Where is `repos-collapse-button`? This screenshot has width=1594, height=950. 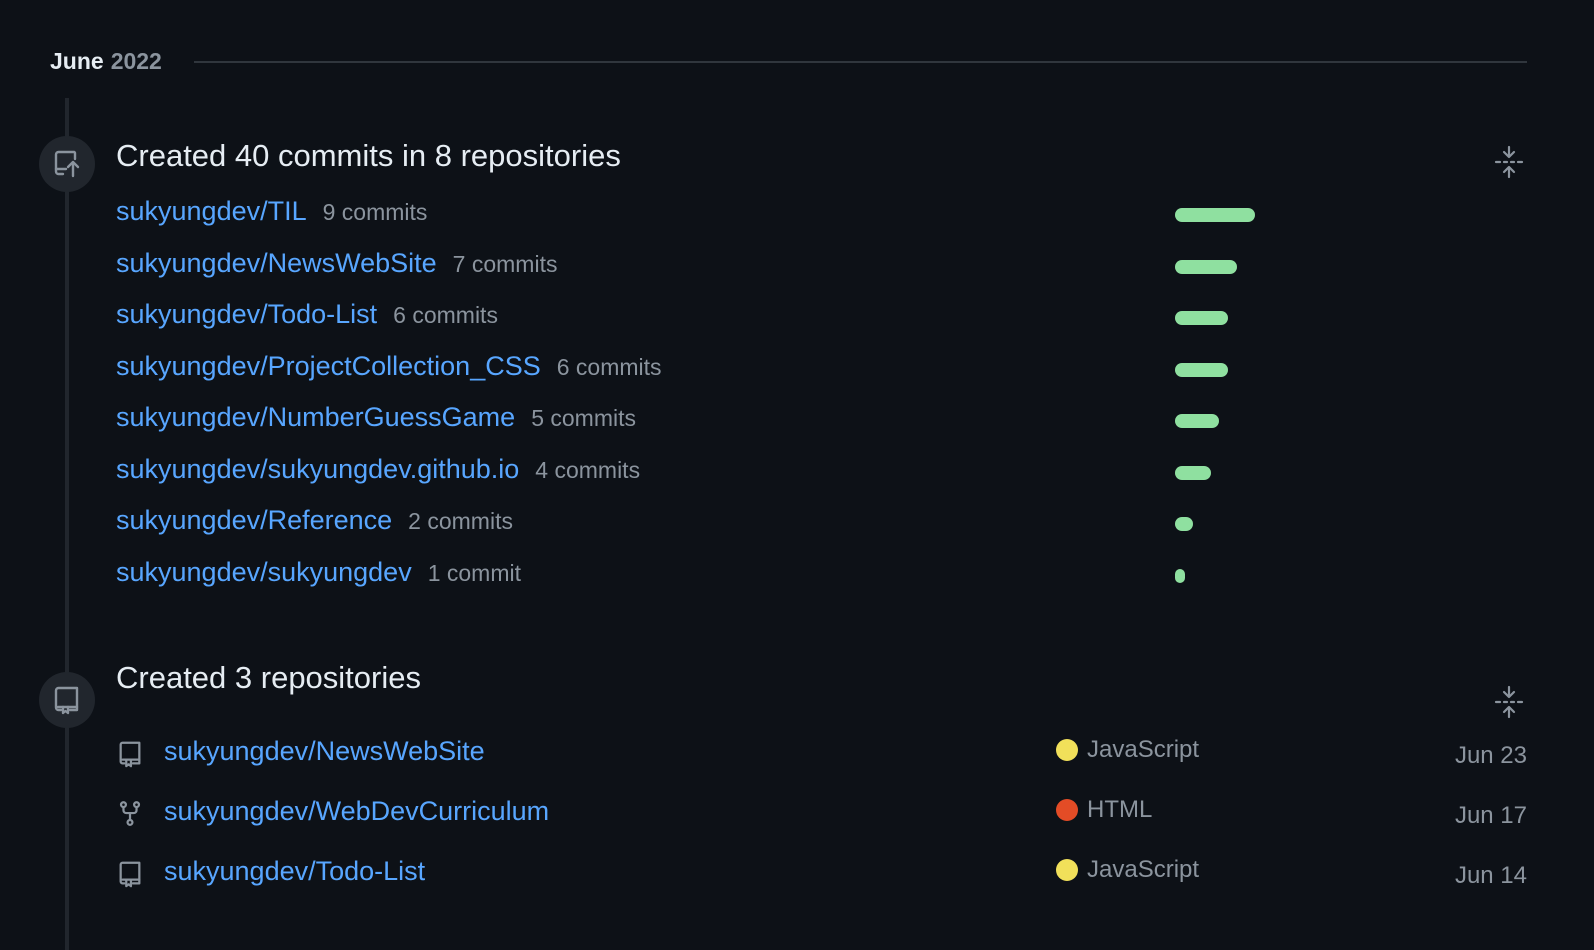 repos-collapse-button is located at coordinates (1509, 702).